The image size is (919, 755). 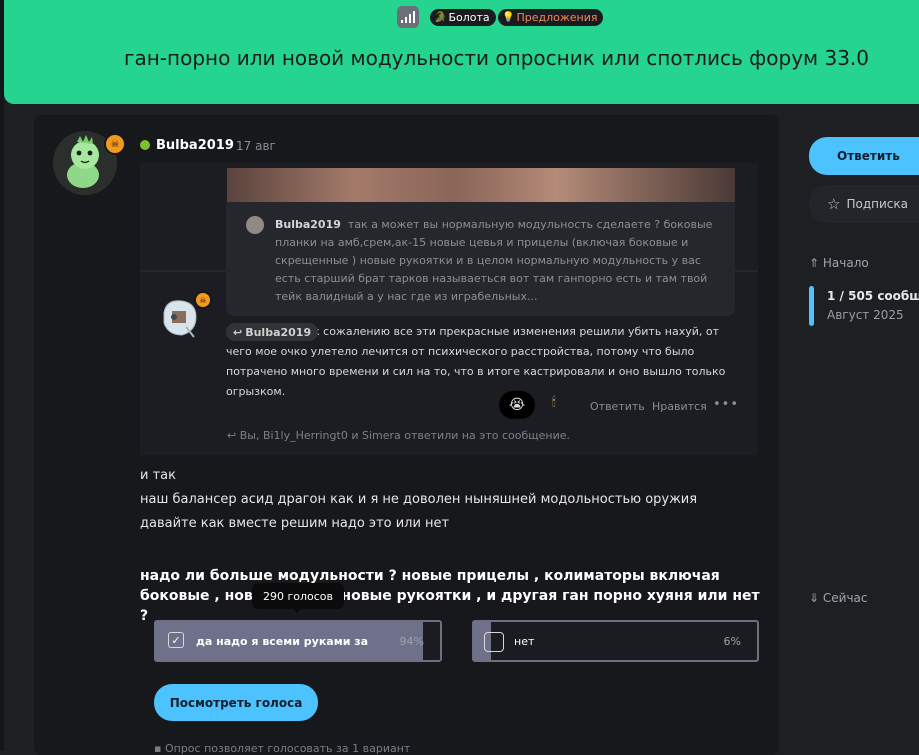 I want to click on reaction-crying: 😭, so click(x=517, y=405).